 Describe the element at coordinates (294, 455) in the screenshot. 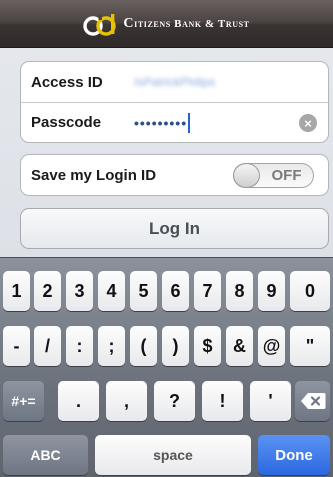

I see `key-done: Done` at that location.